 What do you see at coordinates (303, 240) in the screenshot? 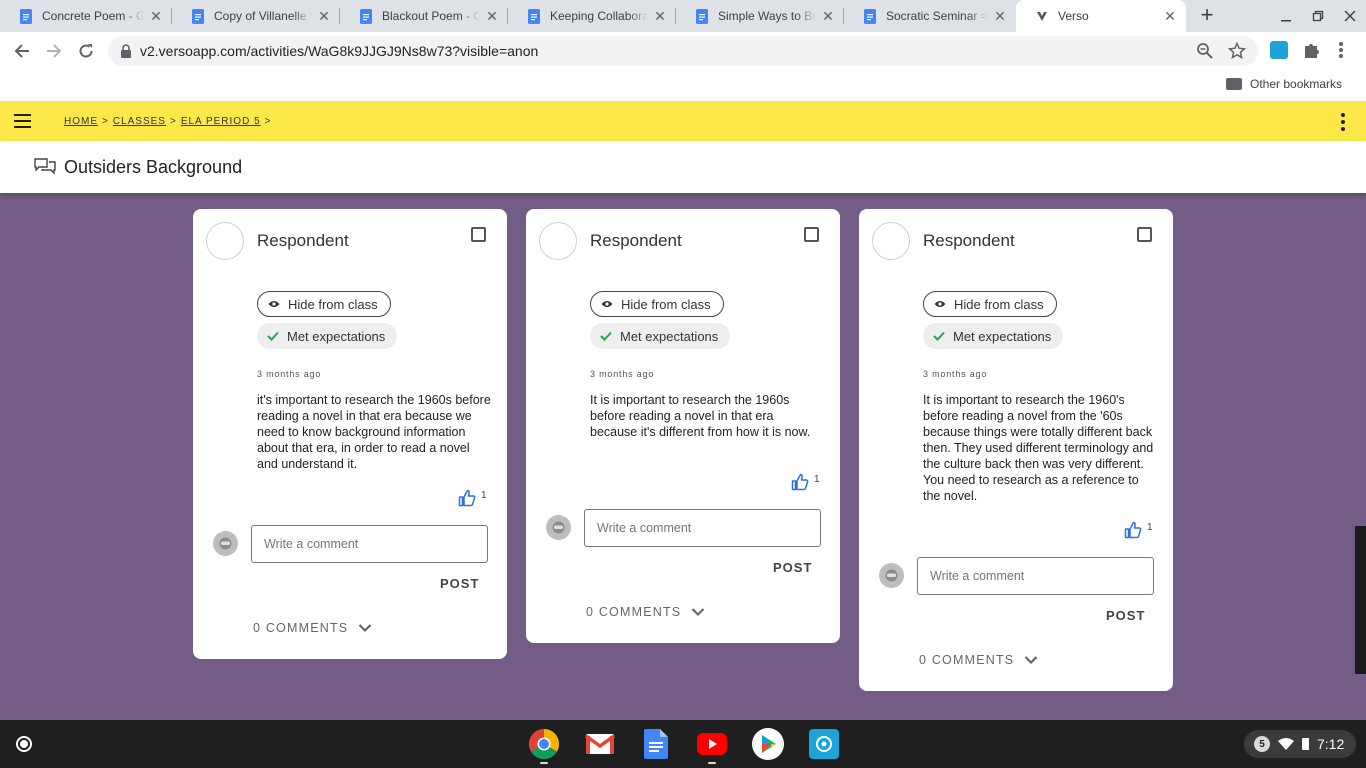
I see `respondent-name: Respondent` at bounding box center [303, 240].